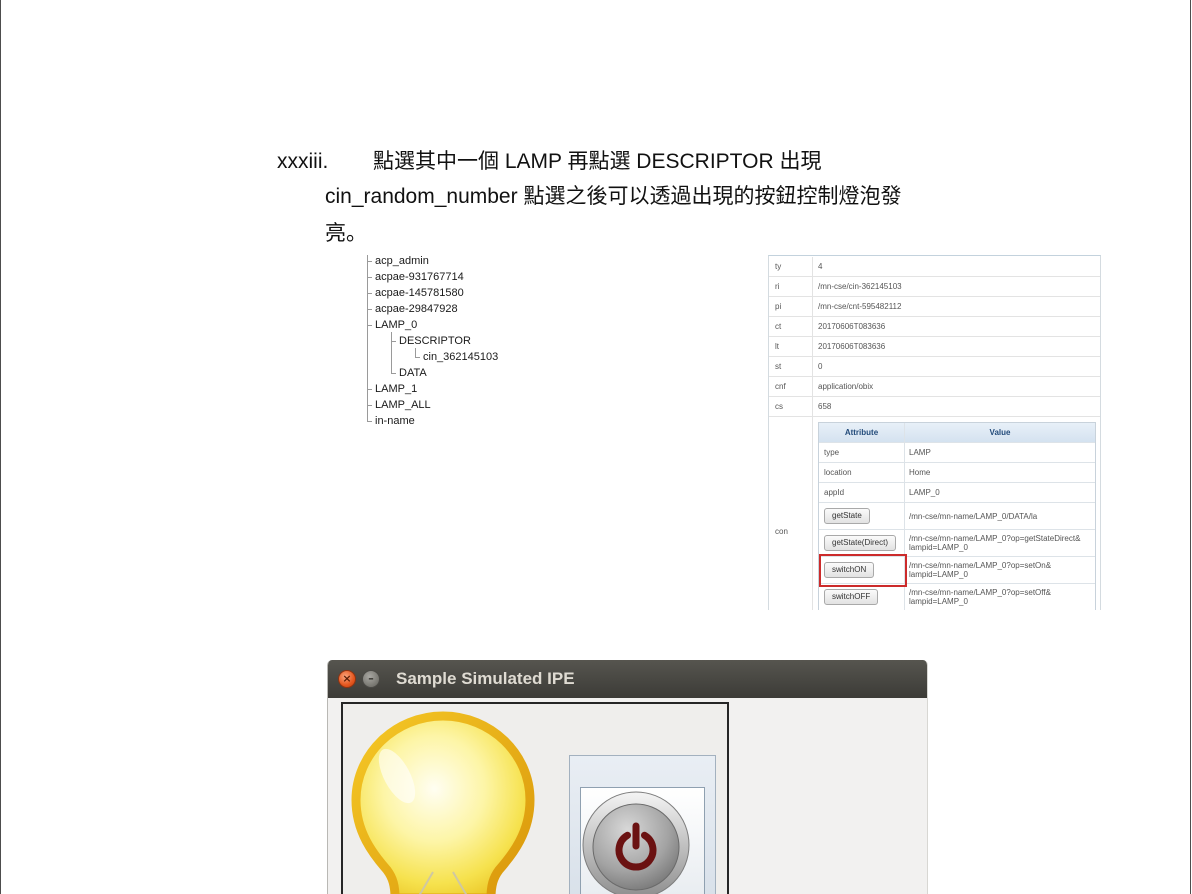 This screenshot has height=894, width=1192. I want to click on content-key: con, so click(781, 531).